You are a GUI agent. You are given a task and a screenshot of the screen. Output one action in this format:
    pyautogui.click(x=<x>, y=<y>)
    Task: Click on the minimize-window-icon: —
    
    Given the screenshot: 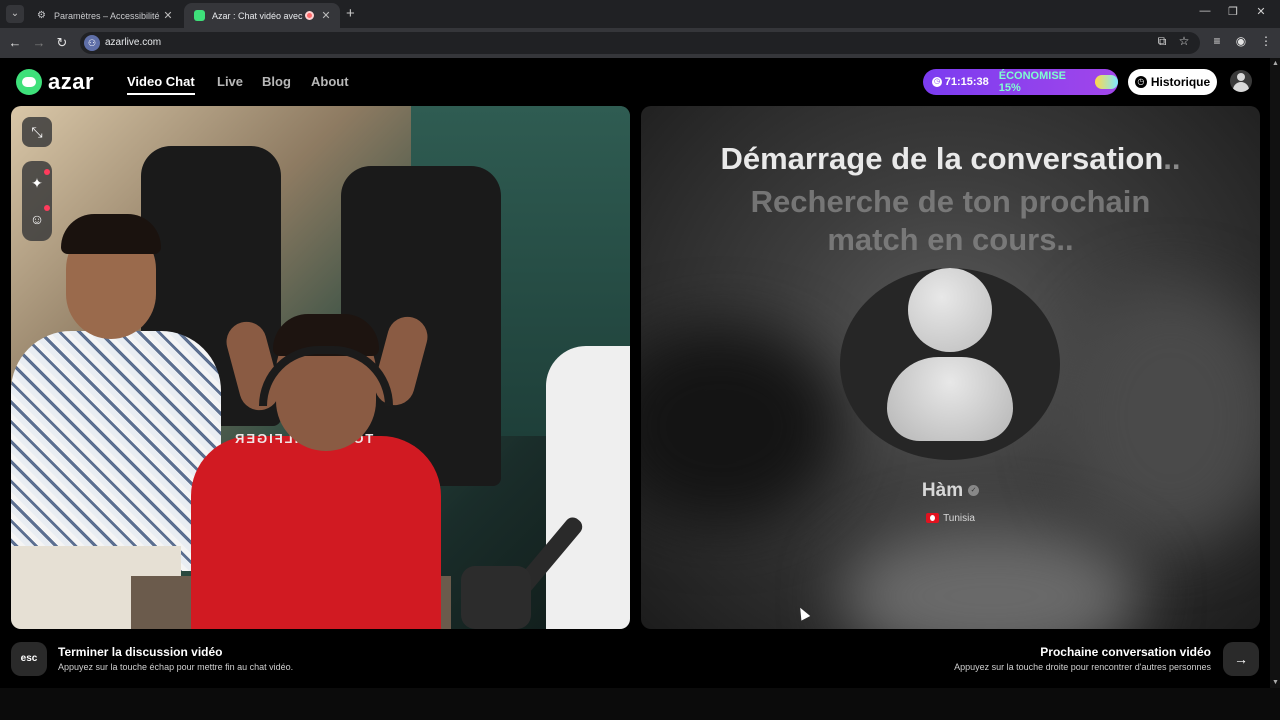 What is the action you would take?
    pyautogui.click(x=1205, y=11)
    